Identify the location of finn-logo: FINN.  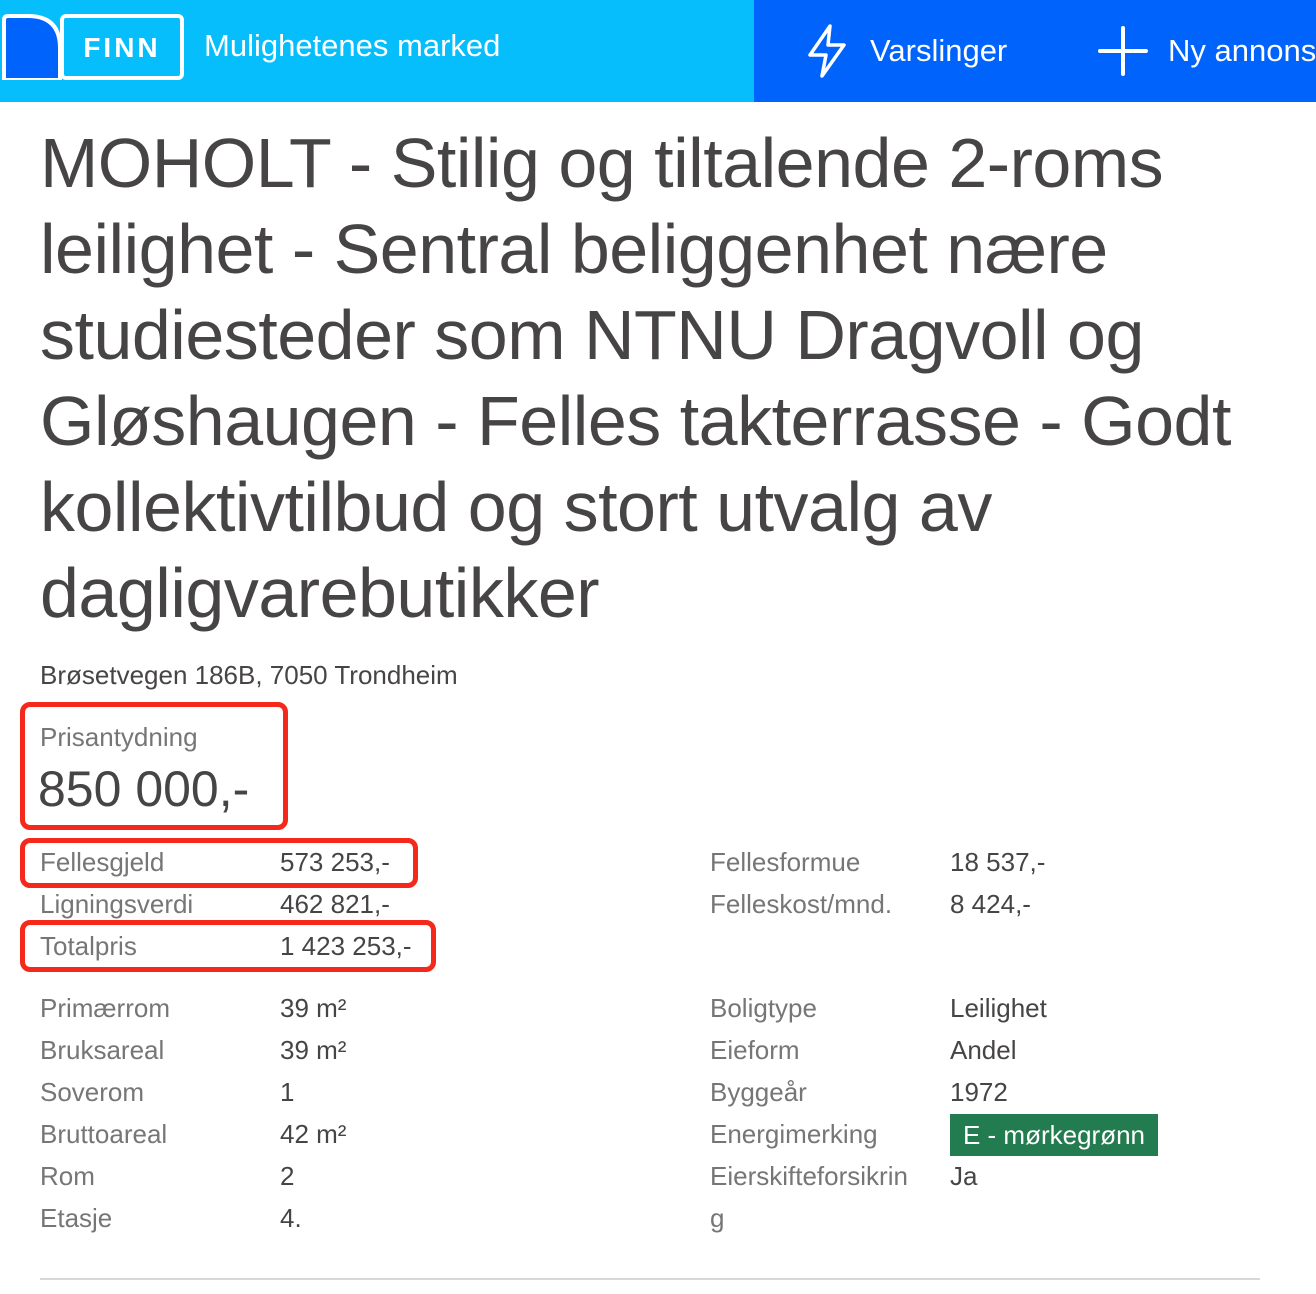
(92, 47).